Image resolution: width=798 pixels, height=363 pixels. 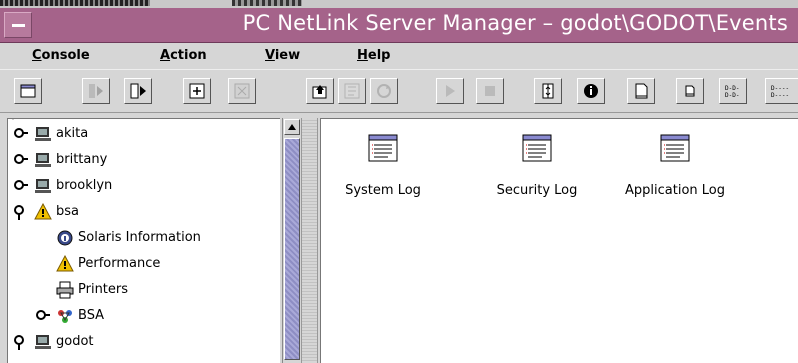 I want to click on menu-console: Console, so click(x=61, y=55).